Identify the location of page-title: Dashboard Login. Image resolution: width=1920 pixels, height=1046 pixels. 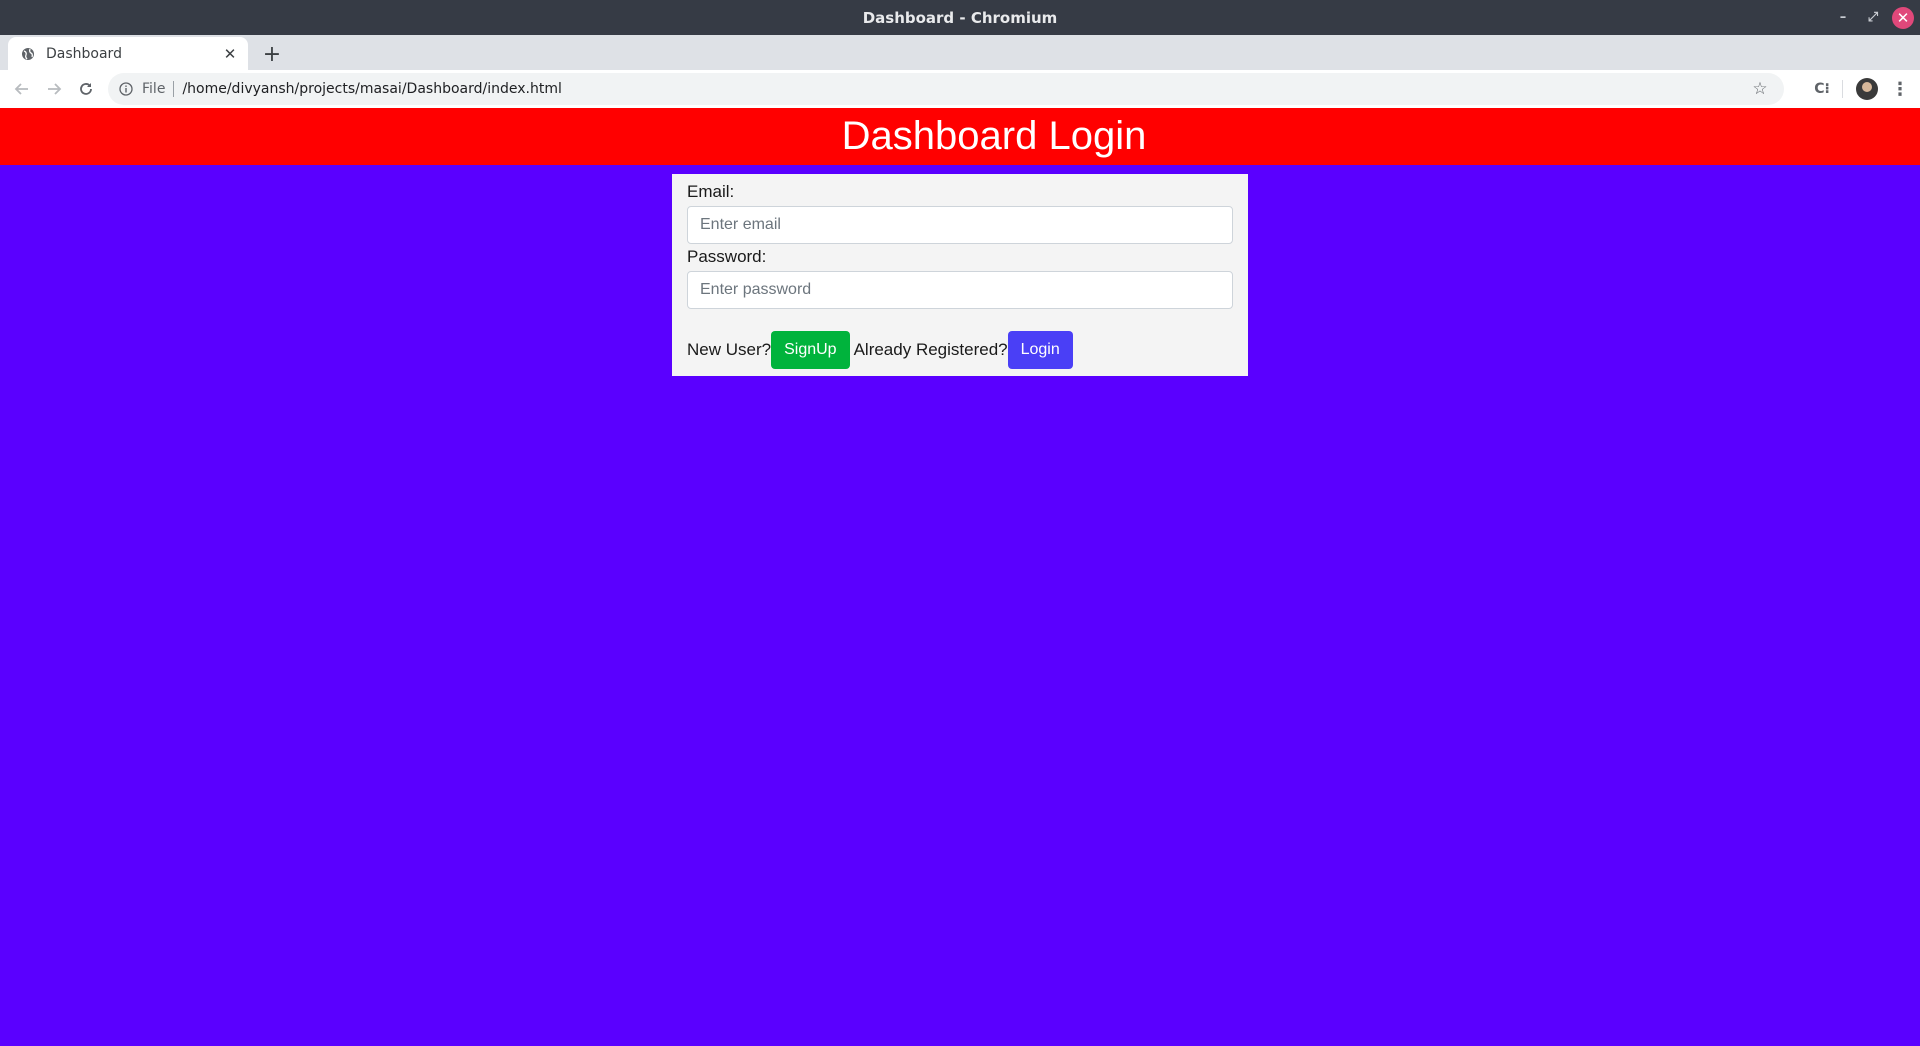
(994, 136).